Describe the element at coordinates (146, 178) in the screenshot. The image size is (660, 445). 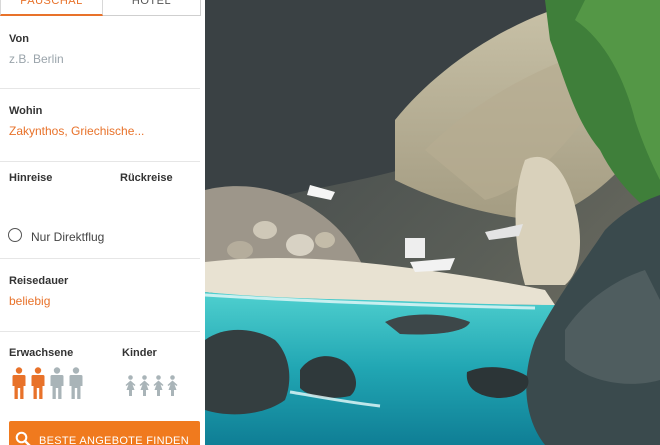
I see `return-label: Rückreise` at that location.